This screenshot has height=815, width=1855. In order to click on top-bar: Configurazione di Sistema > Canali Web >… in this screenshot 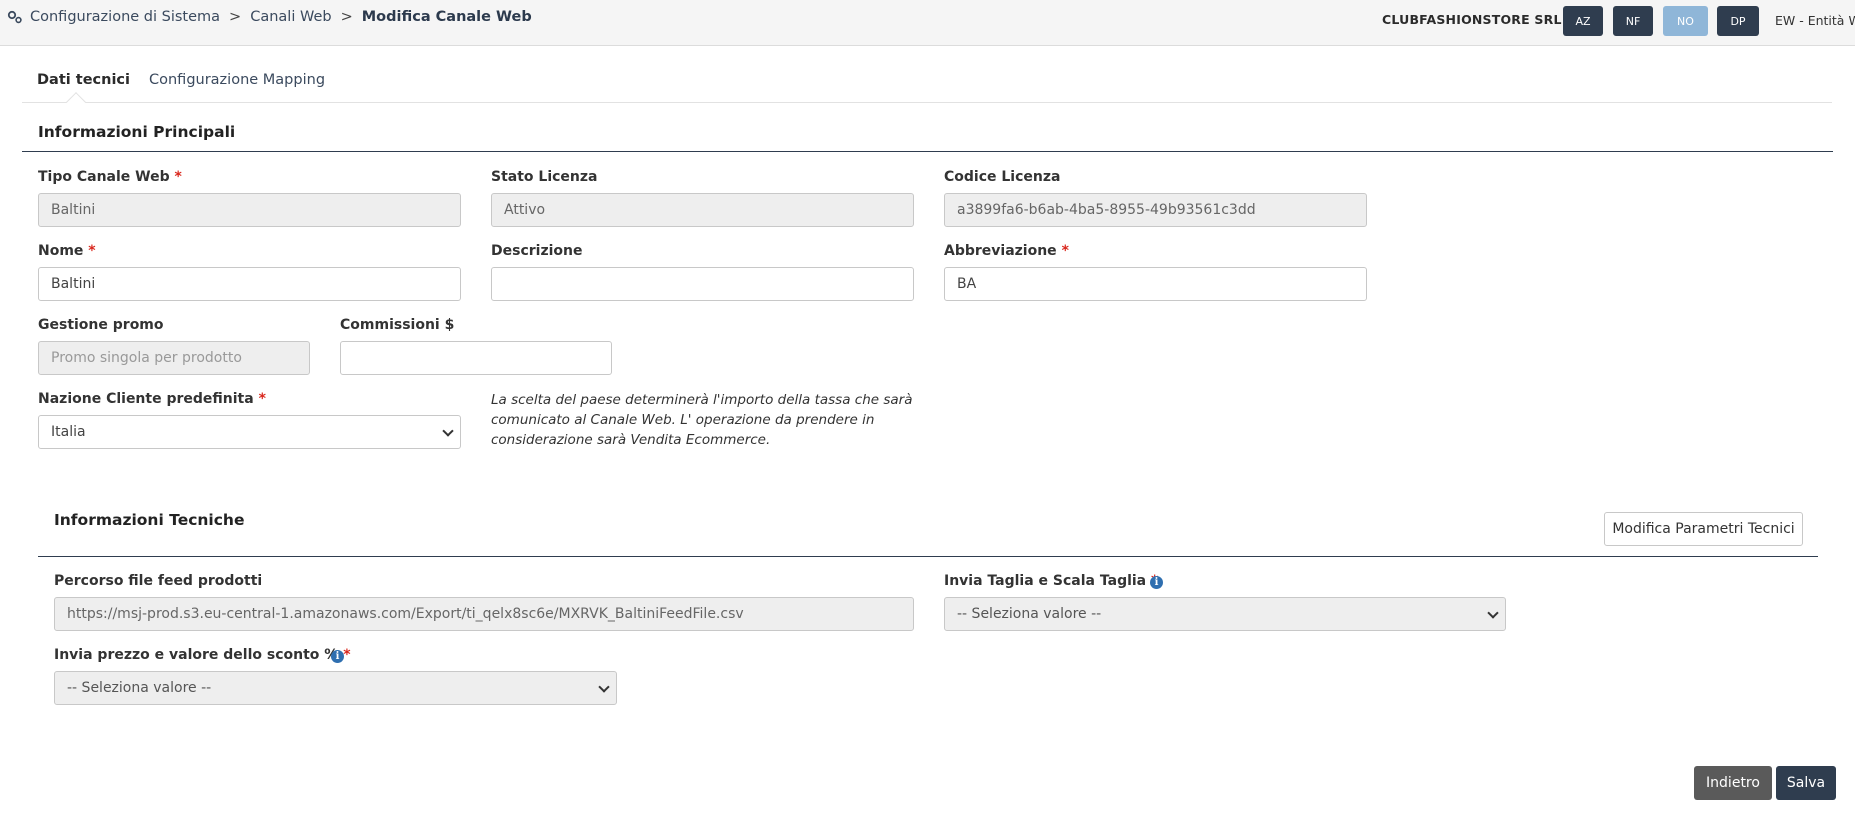, I will do `click(927, 23)`.